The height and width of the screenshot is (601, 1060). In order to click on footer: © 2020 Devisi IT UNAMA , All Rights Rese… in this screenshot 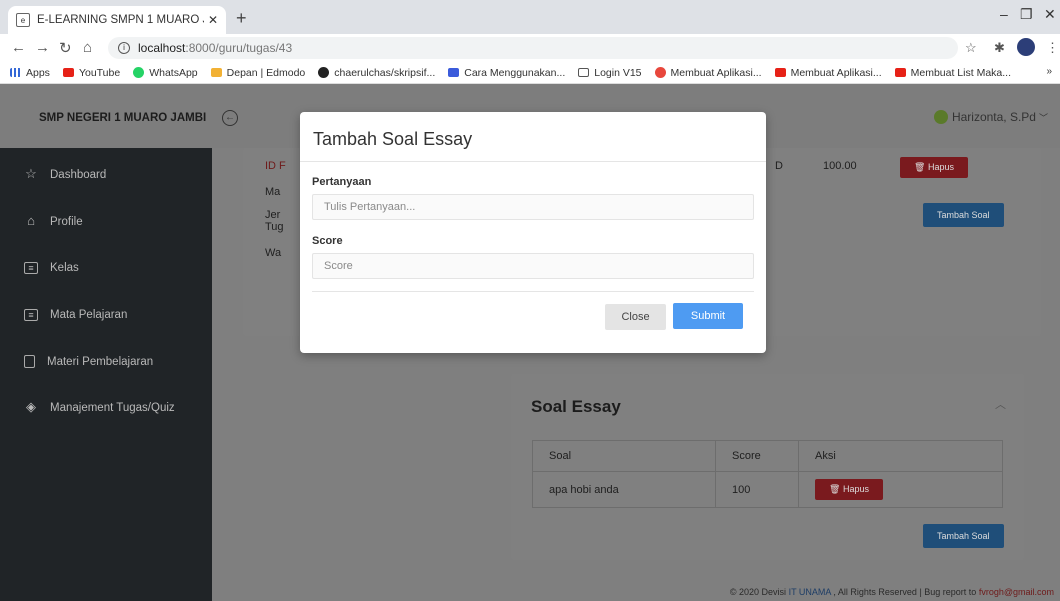, I will do `click(891, 592)`.